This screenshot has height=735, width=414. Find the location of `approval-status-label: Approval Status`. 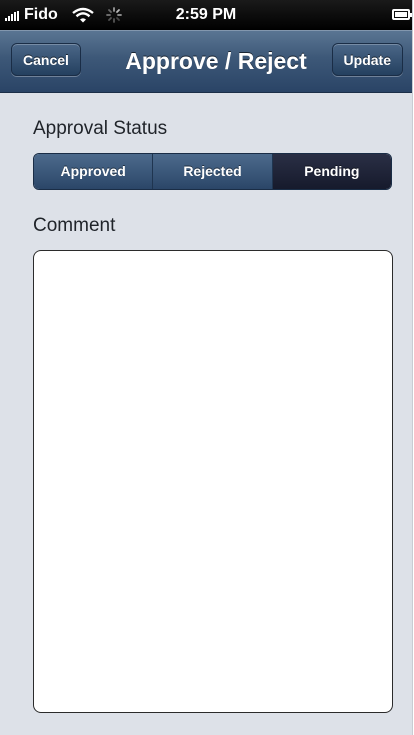

approval-status-label: Approval Status is located at coordinates (100, 128).